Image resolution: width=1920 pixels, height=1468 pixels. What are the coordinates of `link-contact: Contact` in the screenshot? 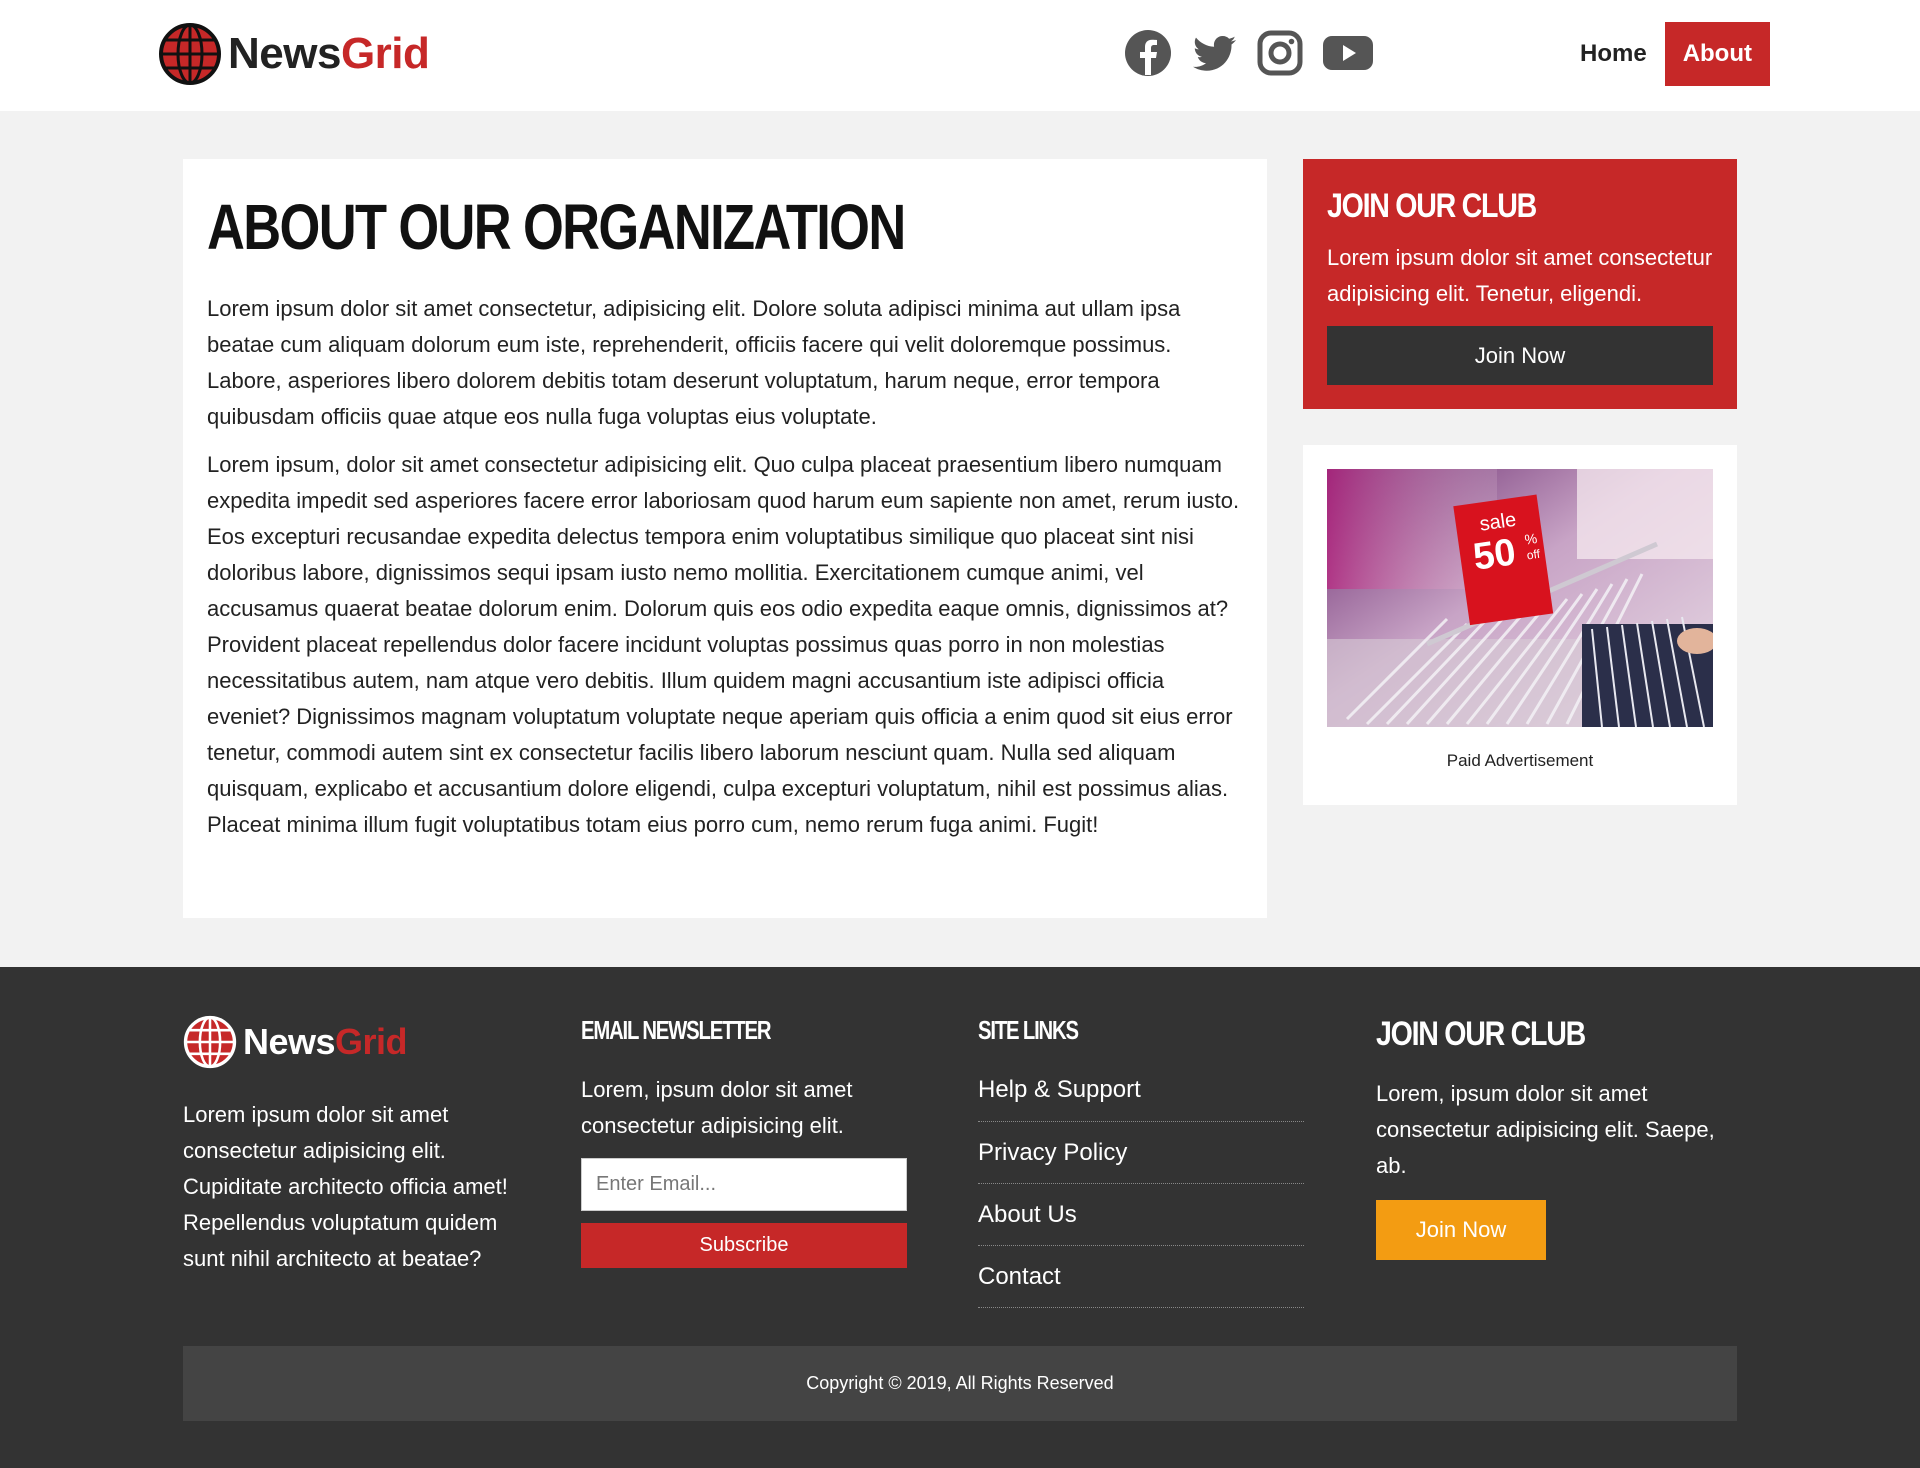 It's located at (1141, 1277).